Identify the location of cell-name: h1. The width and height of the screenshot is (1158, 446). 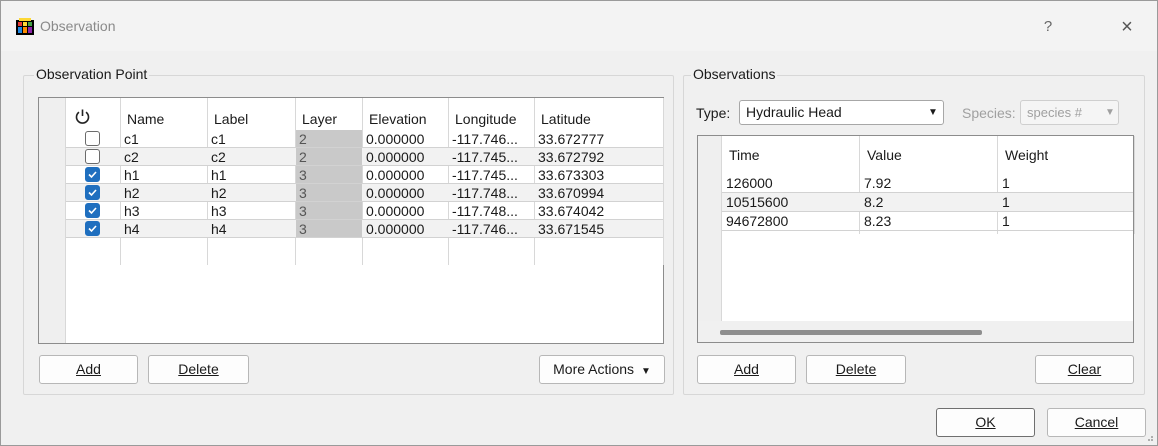
(132, 175).